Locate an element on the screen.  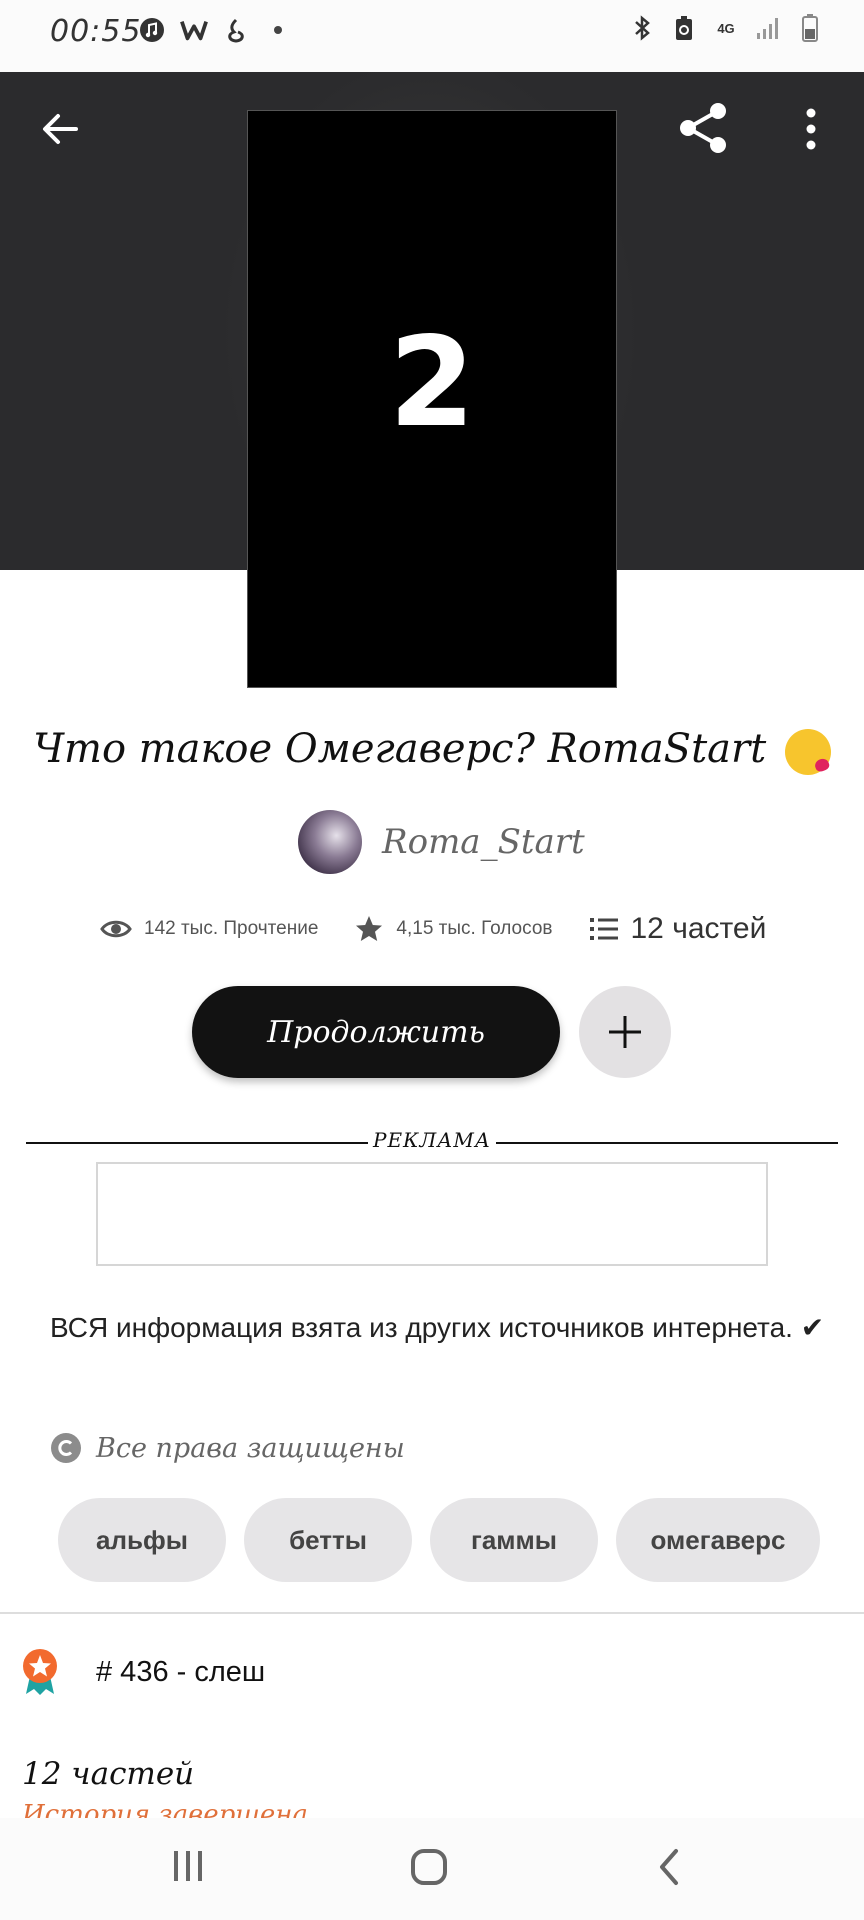
section-divider is located at coordinates (432, 1613).